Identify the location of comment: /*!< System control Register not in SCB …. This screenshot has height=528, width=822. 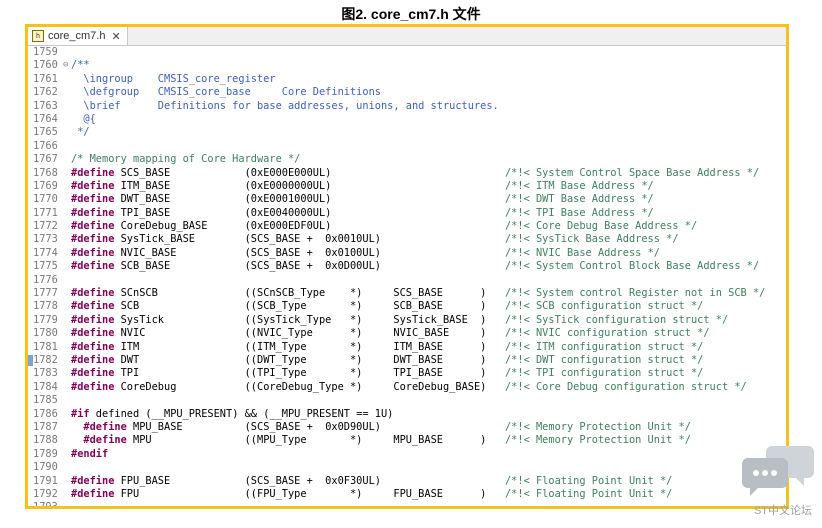
(635, 293).